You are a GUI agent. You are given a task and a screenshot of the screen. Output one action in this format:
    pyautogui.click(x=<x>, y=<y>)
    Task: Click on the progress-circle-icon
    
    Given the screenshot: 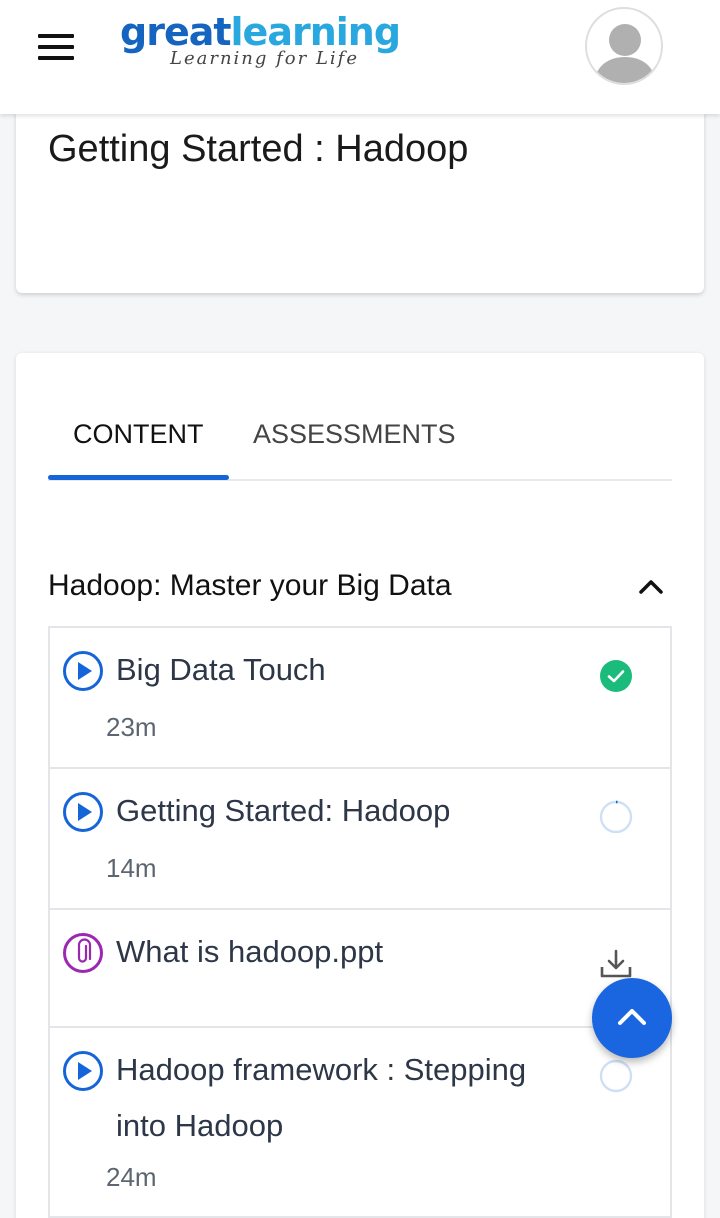 What is the action you would take?
    pyautogui.click(x=616, y=817)
    